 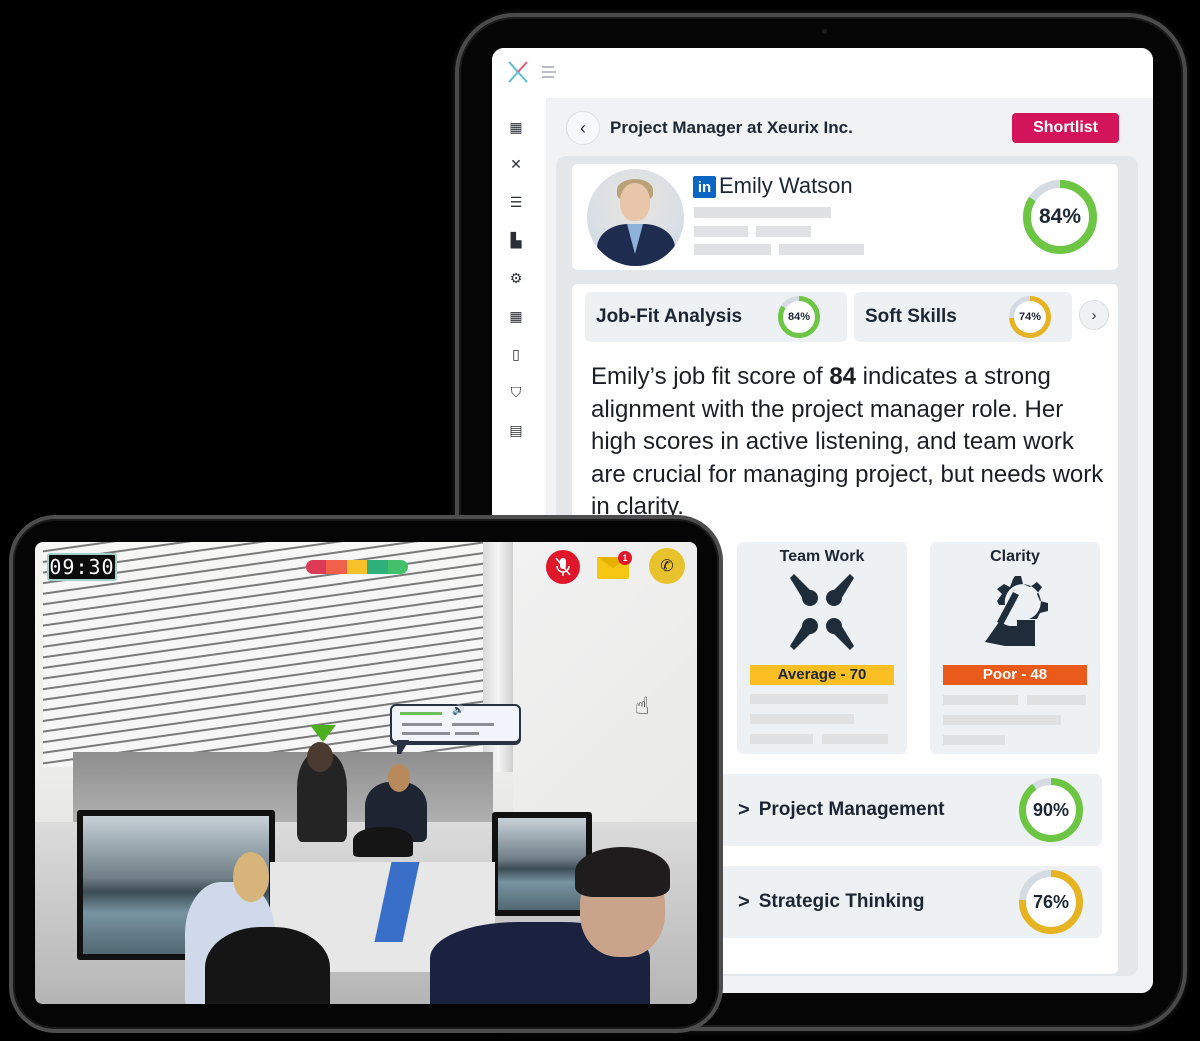 What do you see at coordinates (518, 72) in the screenshot?
I see `xeurix-logo-icon` at bounding box center [518, 72].